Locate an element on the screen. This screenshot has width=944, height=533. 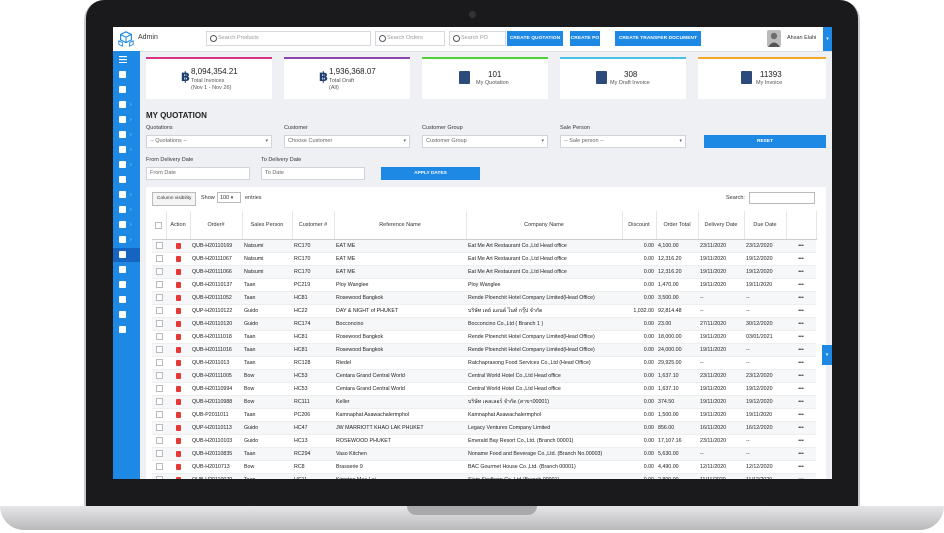
table-search-input is located at coordinates (782, 198).